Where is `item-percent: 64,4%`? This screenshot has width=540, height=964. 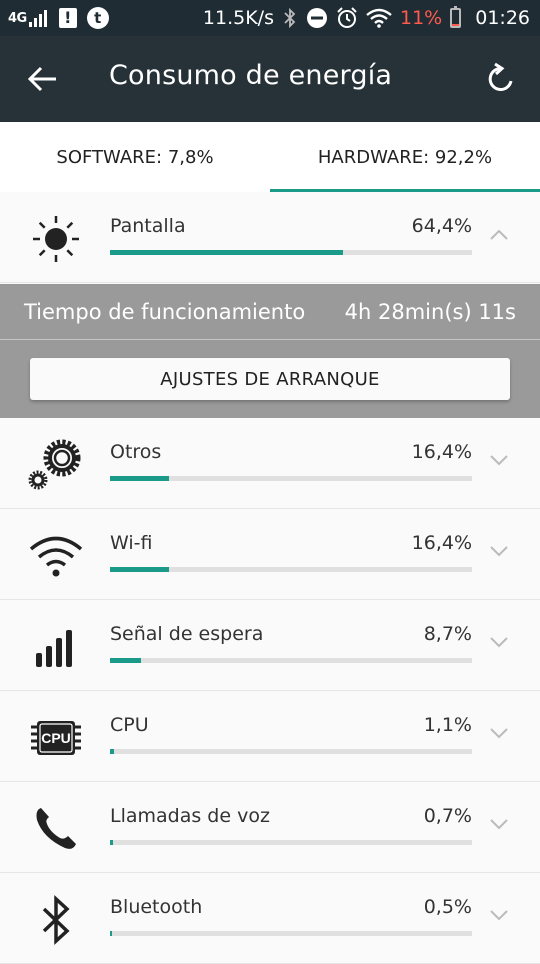
item-percent: 64,4% is located at coordinates (441, 226).